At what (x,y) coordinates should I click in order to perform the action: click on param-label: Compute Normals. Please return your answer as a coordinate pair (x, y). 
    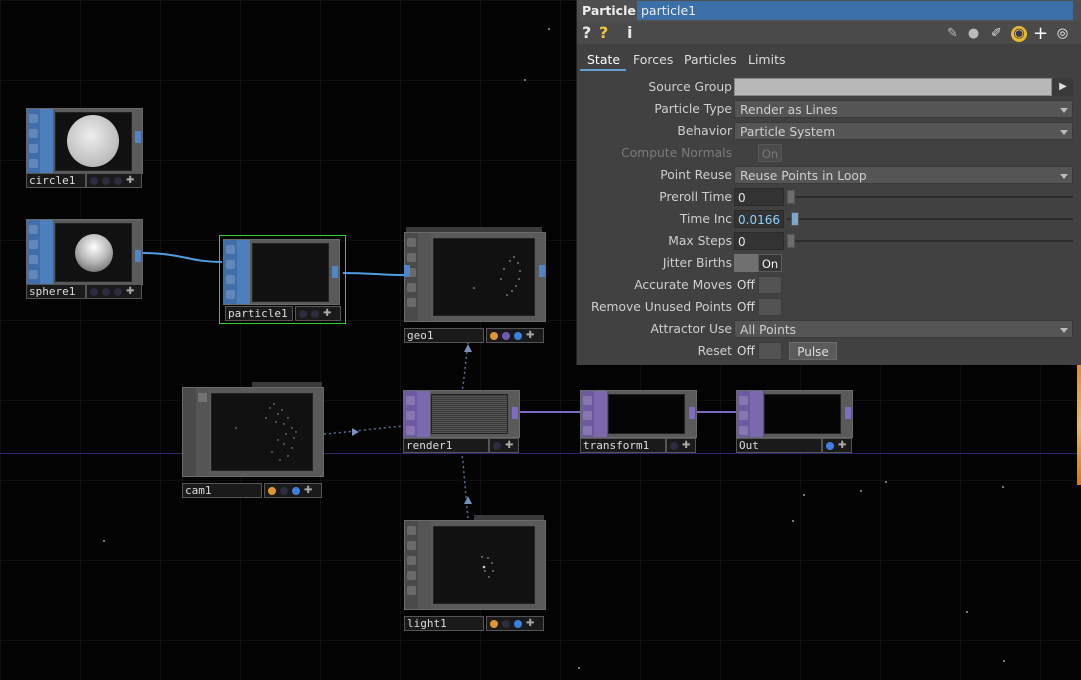
    Looking at the image, I should click on (676, 153).